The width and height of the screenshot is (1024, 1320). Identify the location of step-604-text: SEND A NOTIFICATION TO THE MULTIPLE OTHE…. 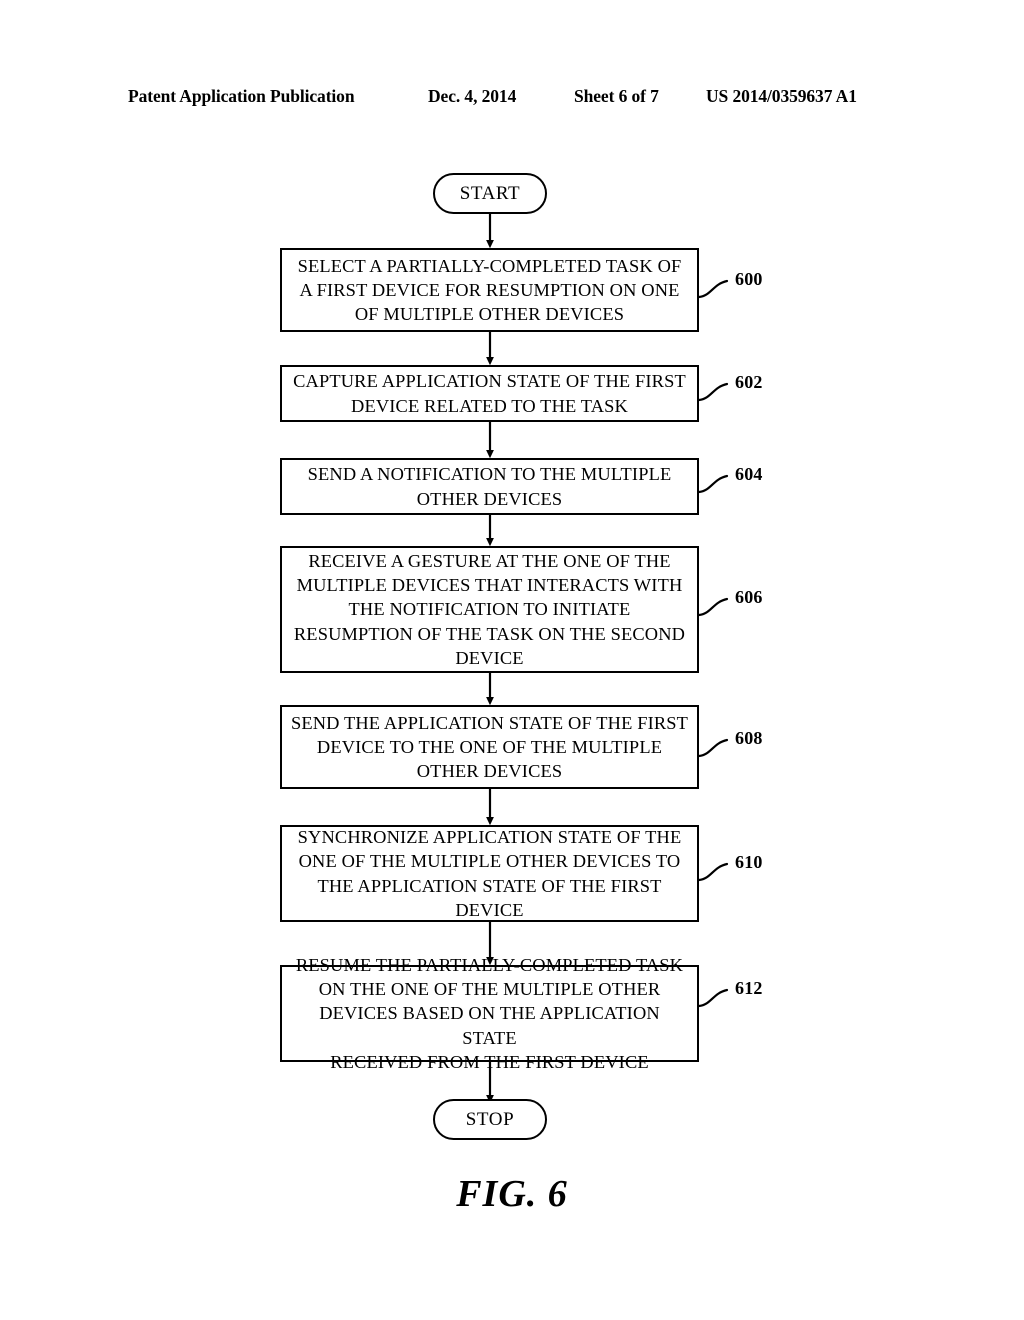
(489, 486).